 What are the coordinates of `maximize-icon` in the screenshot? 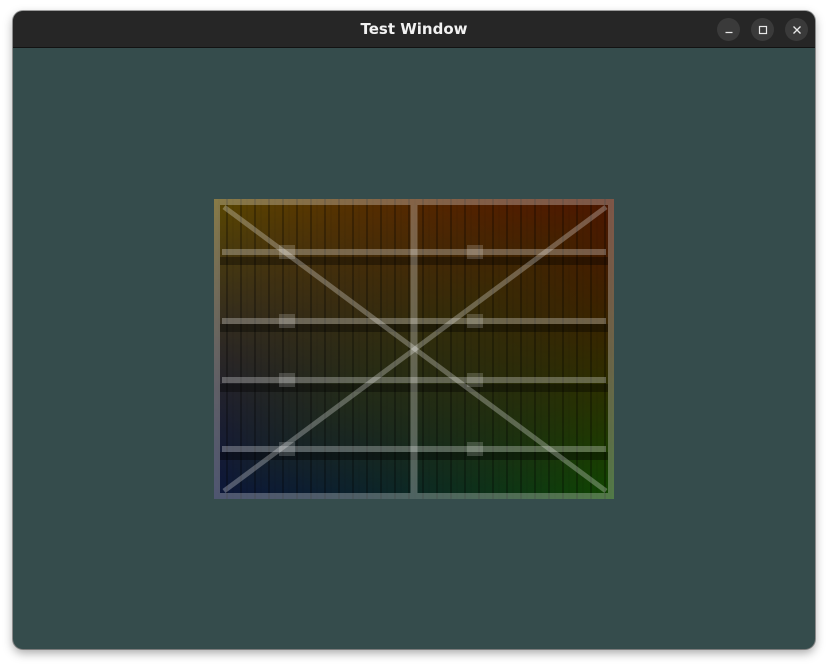 It's located at (762, 29).